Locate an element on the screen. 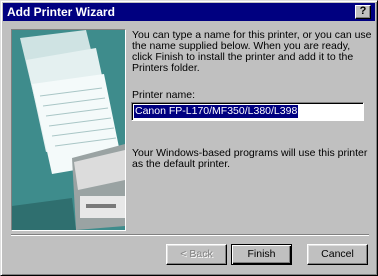  printer-name-selected-text: Canon FP-L170/MF350/L380/L398 is located at coordinates (216, 111).